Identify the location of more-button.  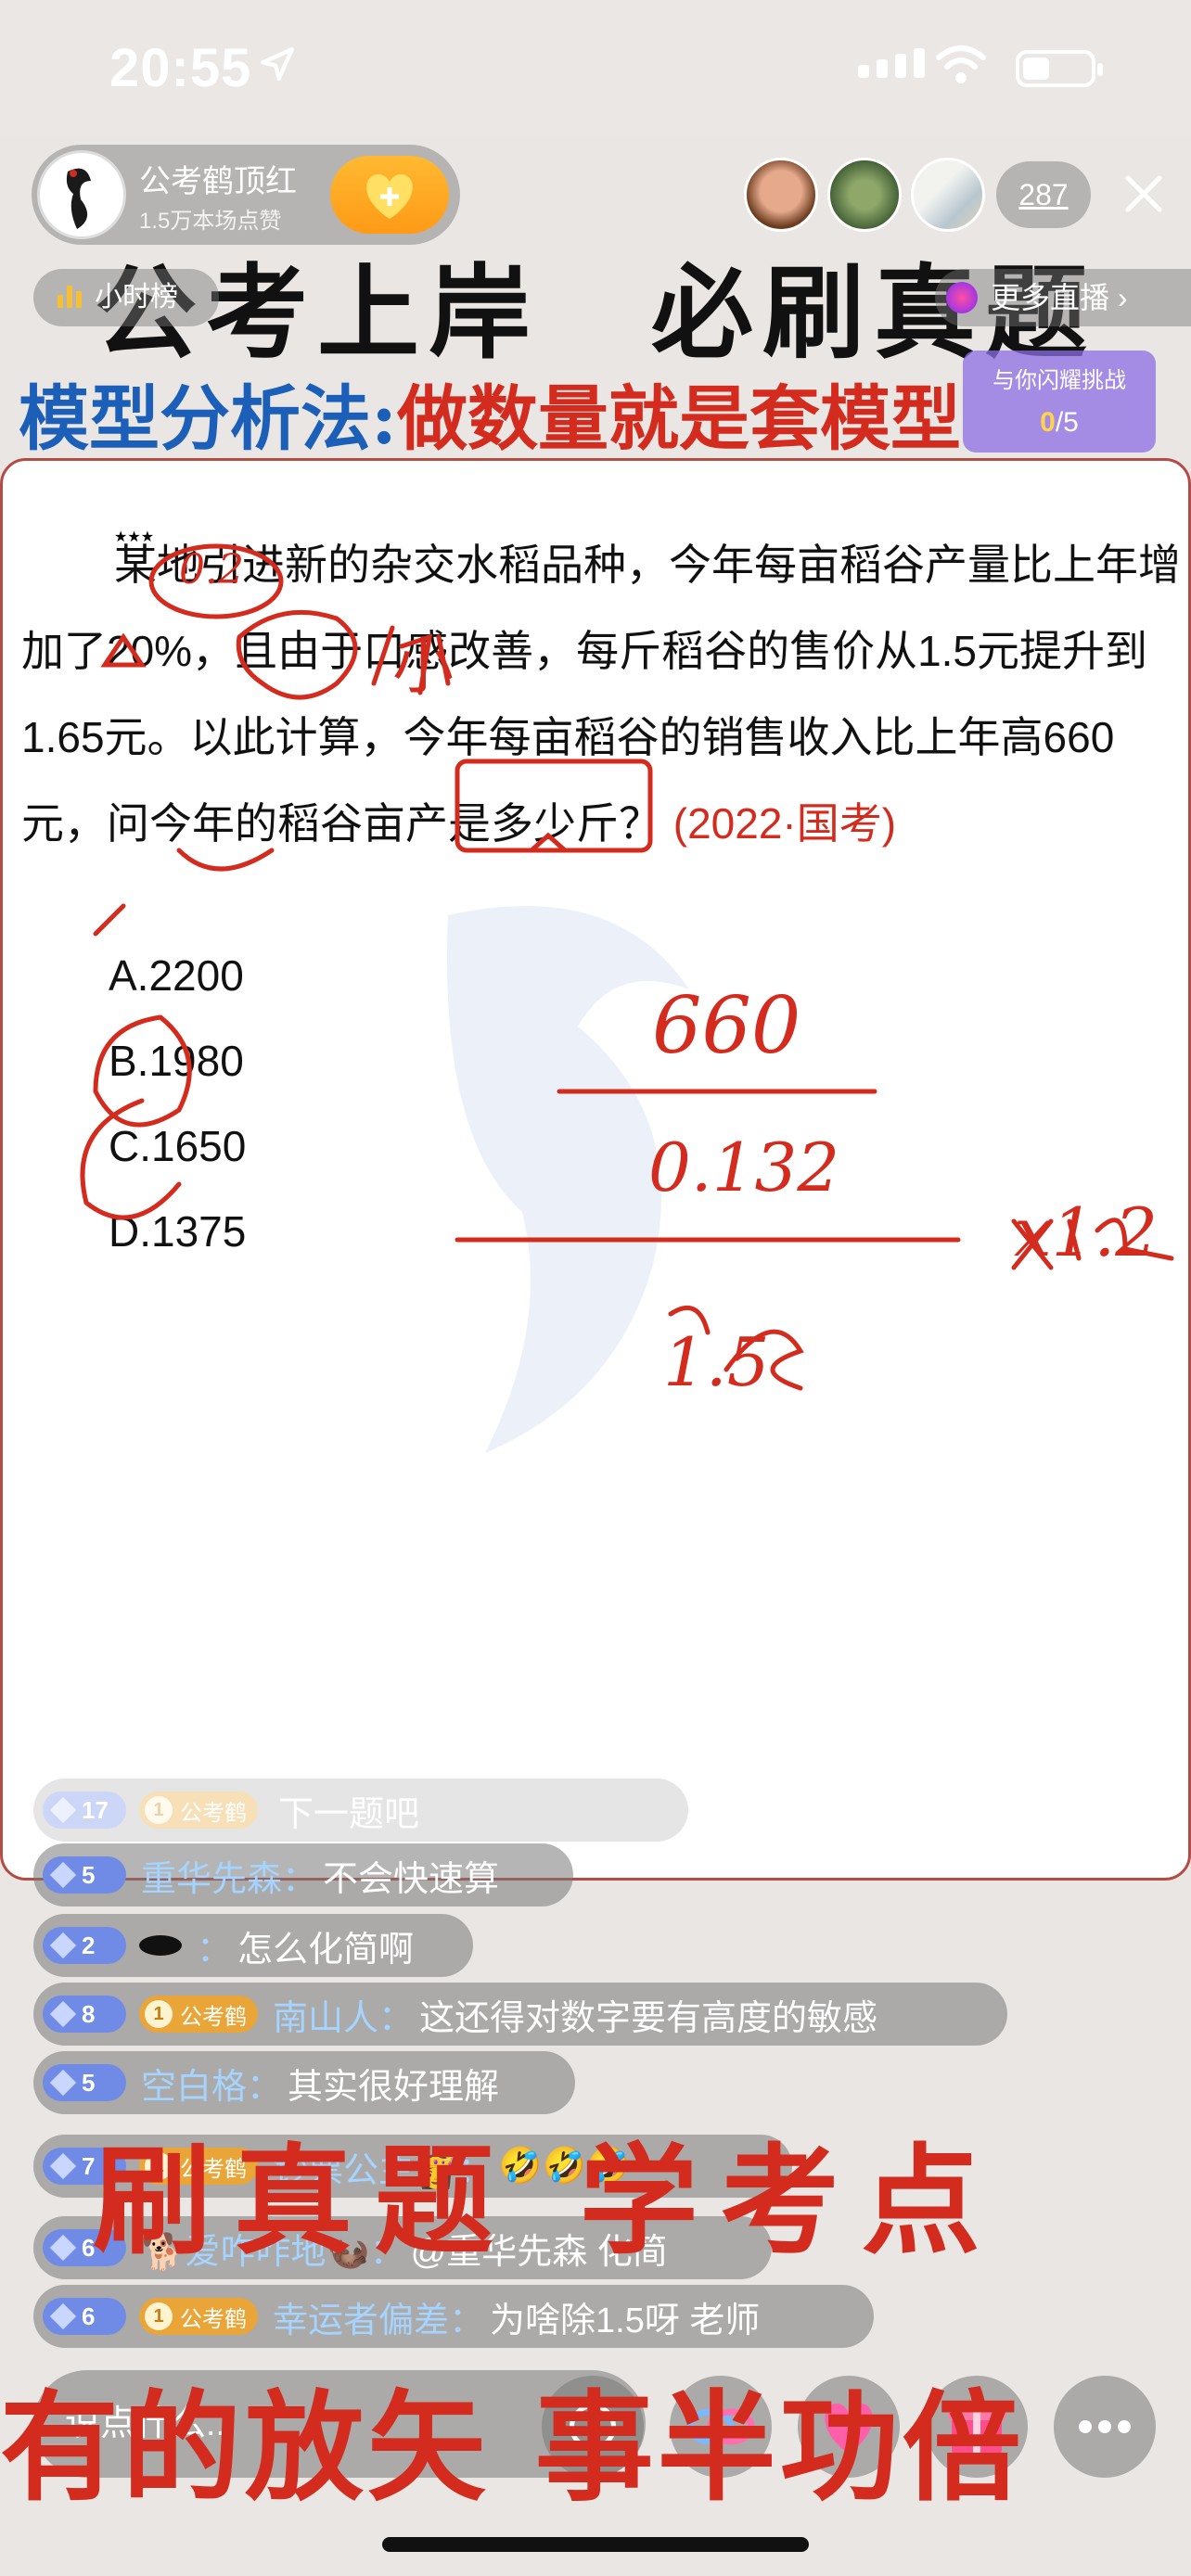
(1105, 2427).